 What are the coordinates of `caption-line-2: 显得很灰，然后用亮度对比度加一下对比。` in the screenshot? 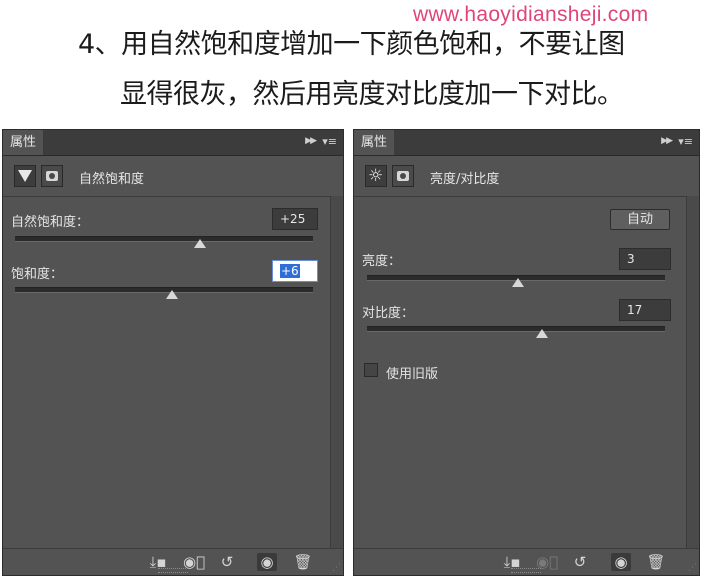 It's located at (372, 94).